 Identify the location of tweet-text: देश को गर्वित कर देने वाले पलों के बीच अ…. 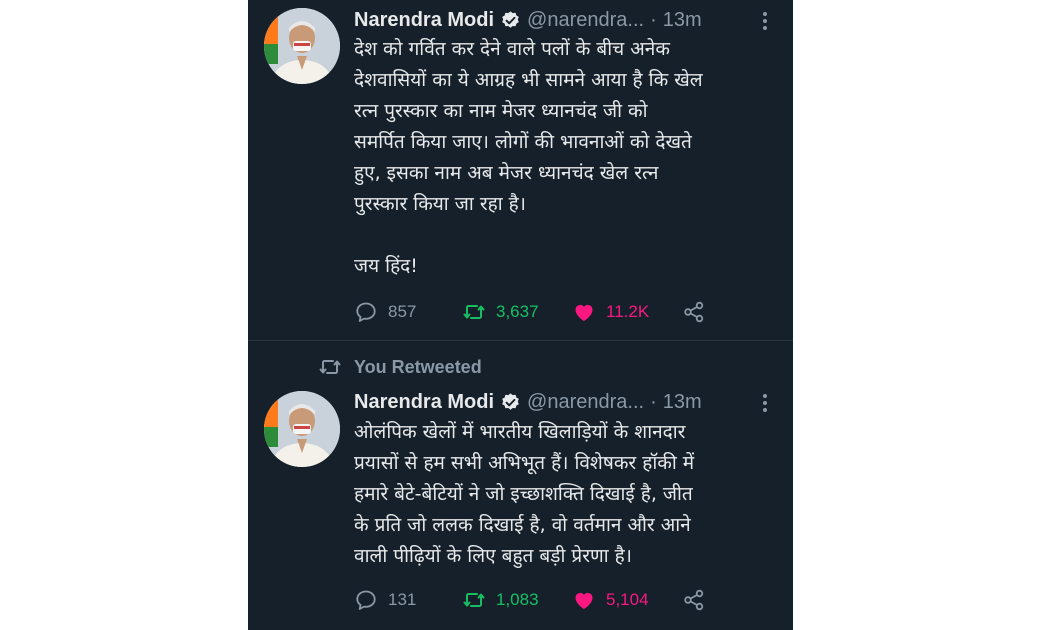
(528, 157).